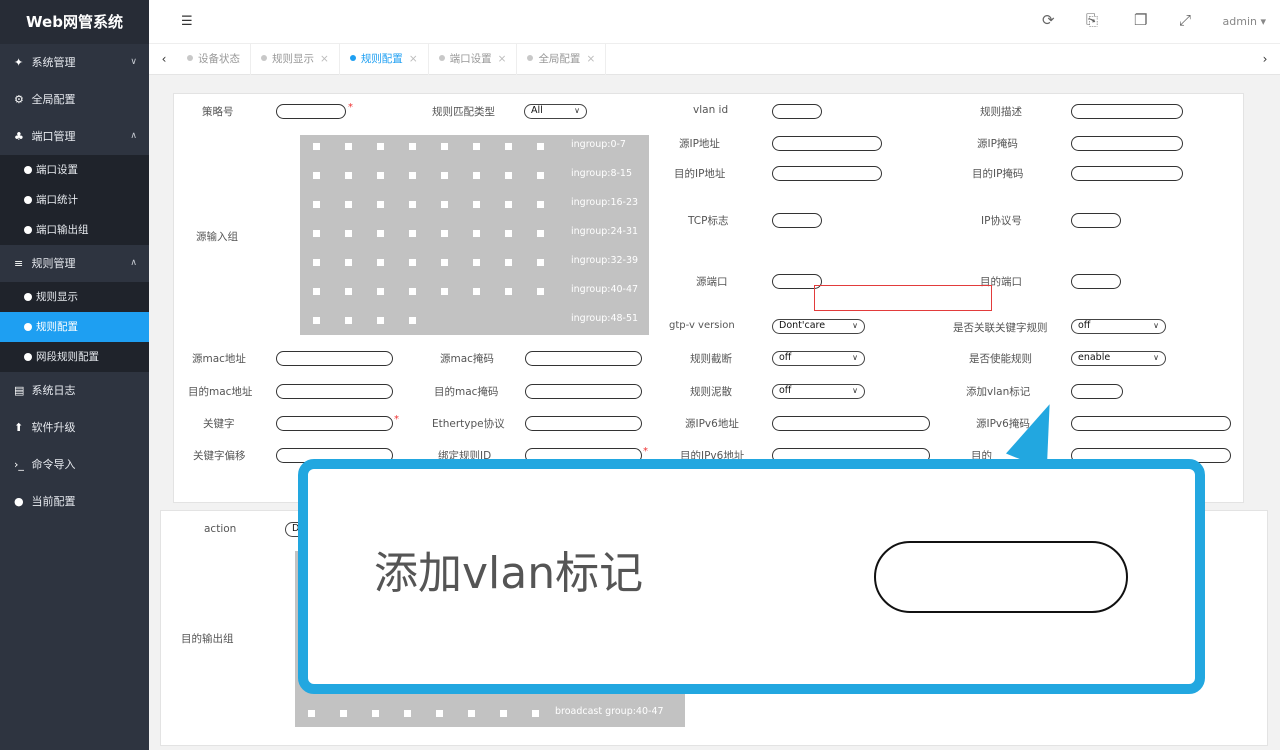 The image size is (1280, 750). I want to click on rule-truncate-select: off ∨, so click(818, 358).